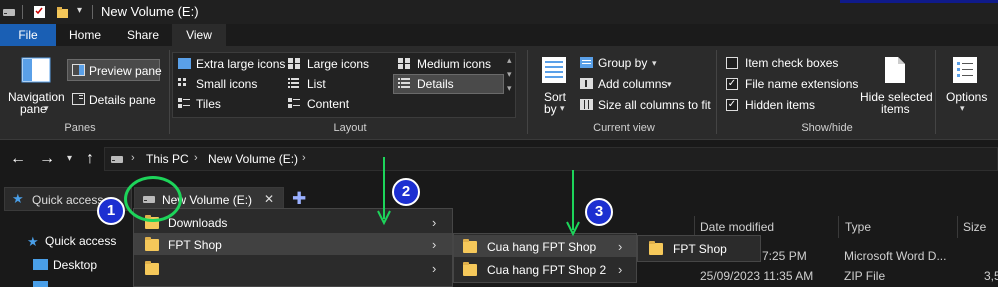 Image resolution: width=998 pixels, height=287 pixels. Describe the element at coordinates (36, 70) in the screenshot. I see `navigation-pane-icon` at that location.